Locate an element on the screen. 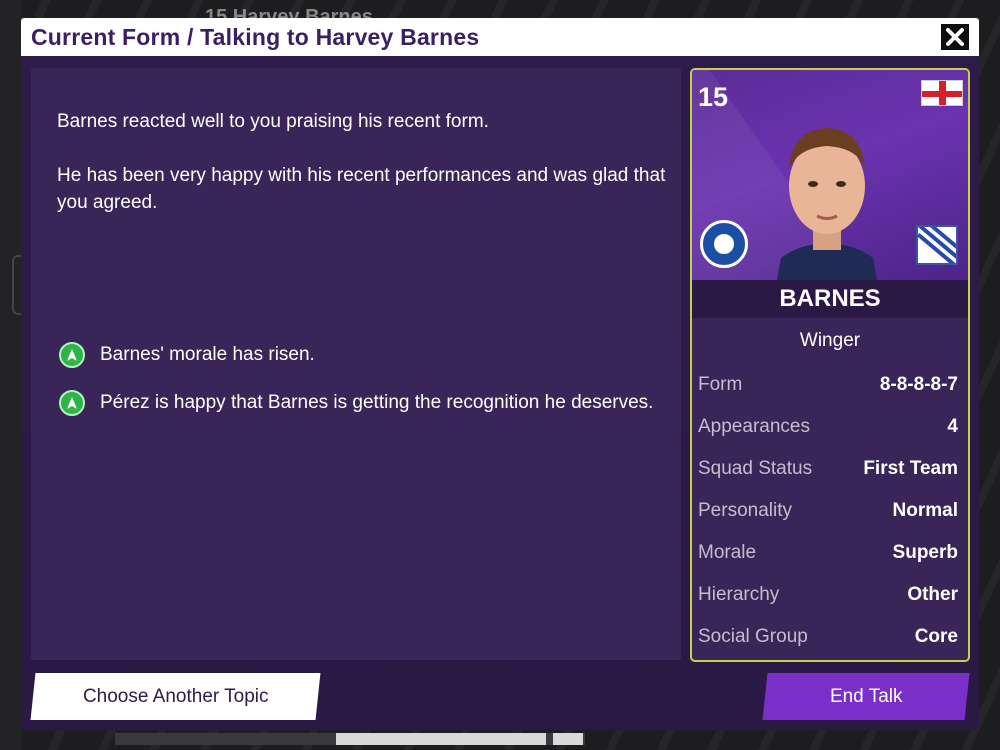 Image resolution: width=1000 pixels, height=750 pixels. player-card-header: 15 is located at coordinates (830, 175).